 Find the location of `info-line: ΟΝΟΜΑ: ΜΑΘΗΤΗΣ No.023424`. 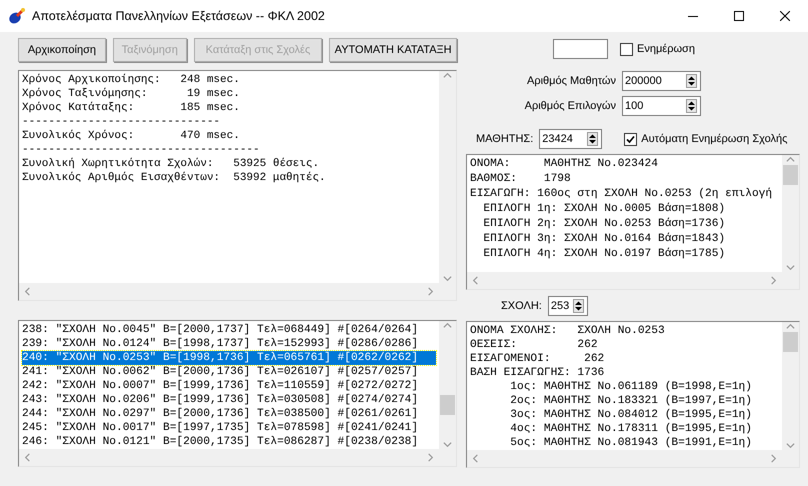

info-line: ΟΝΟΜΑ: ΜΑΘΗΤΗΣ No.023424 is located at coordinates (564, 164).